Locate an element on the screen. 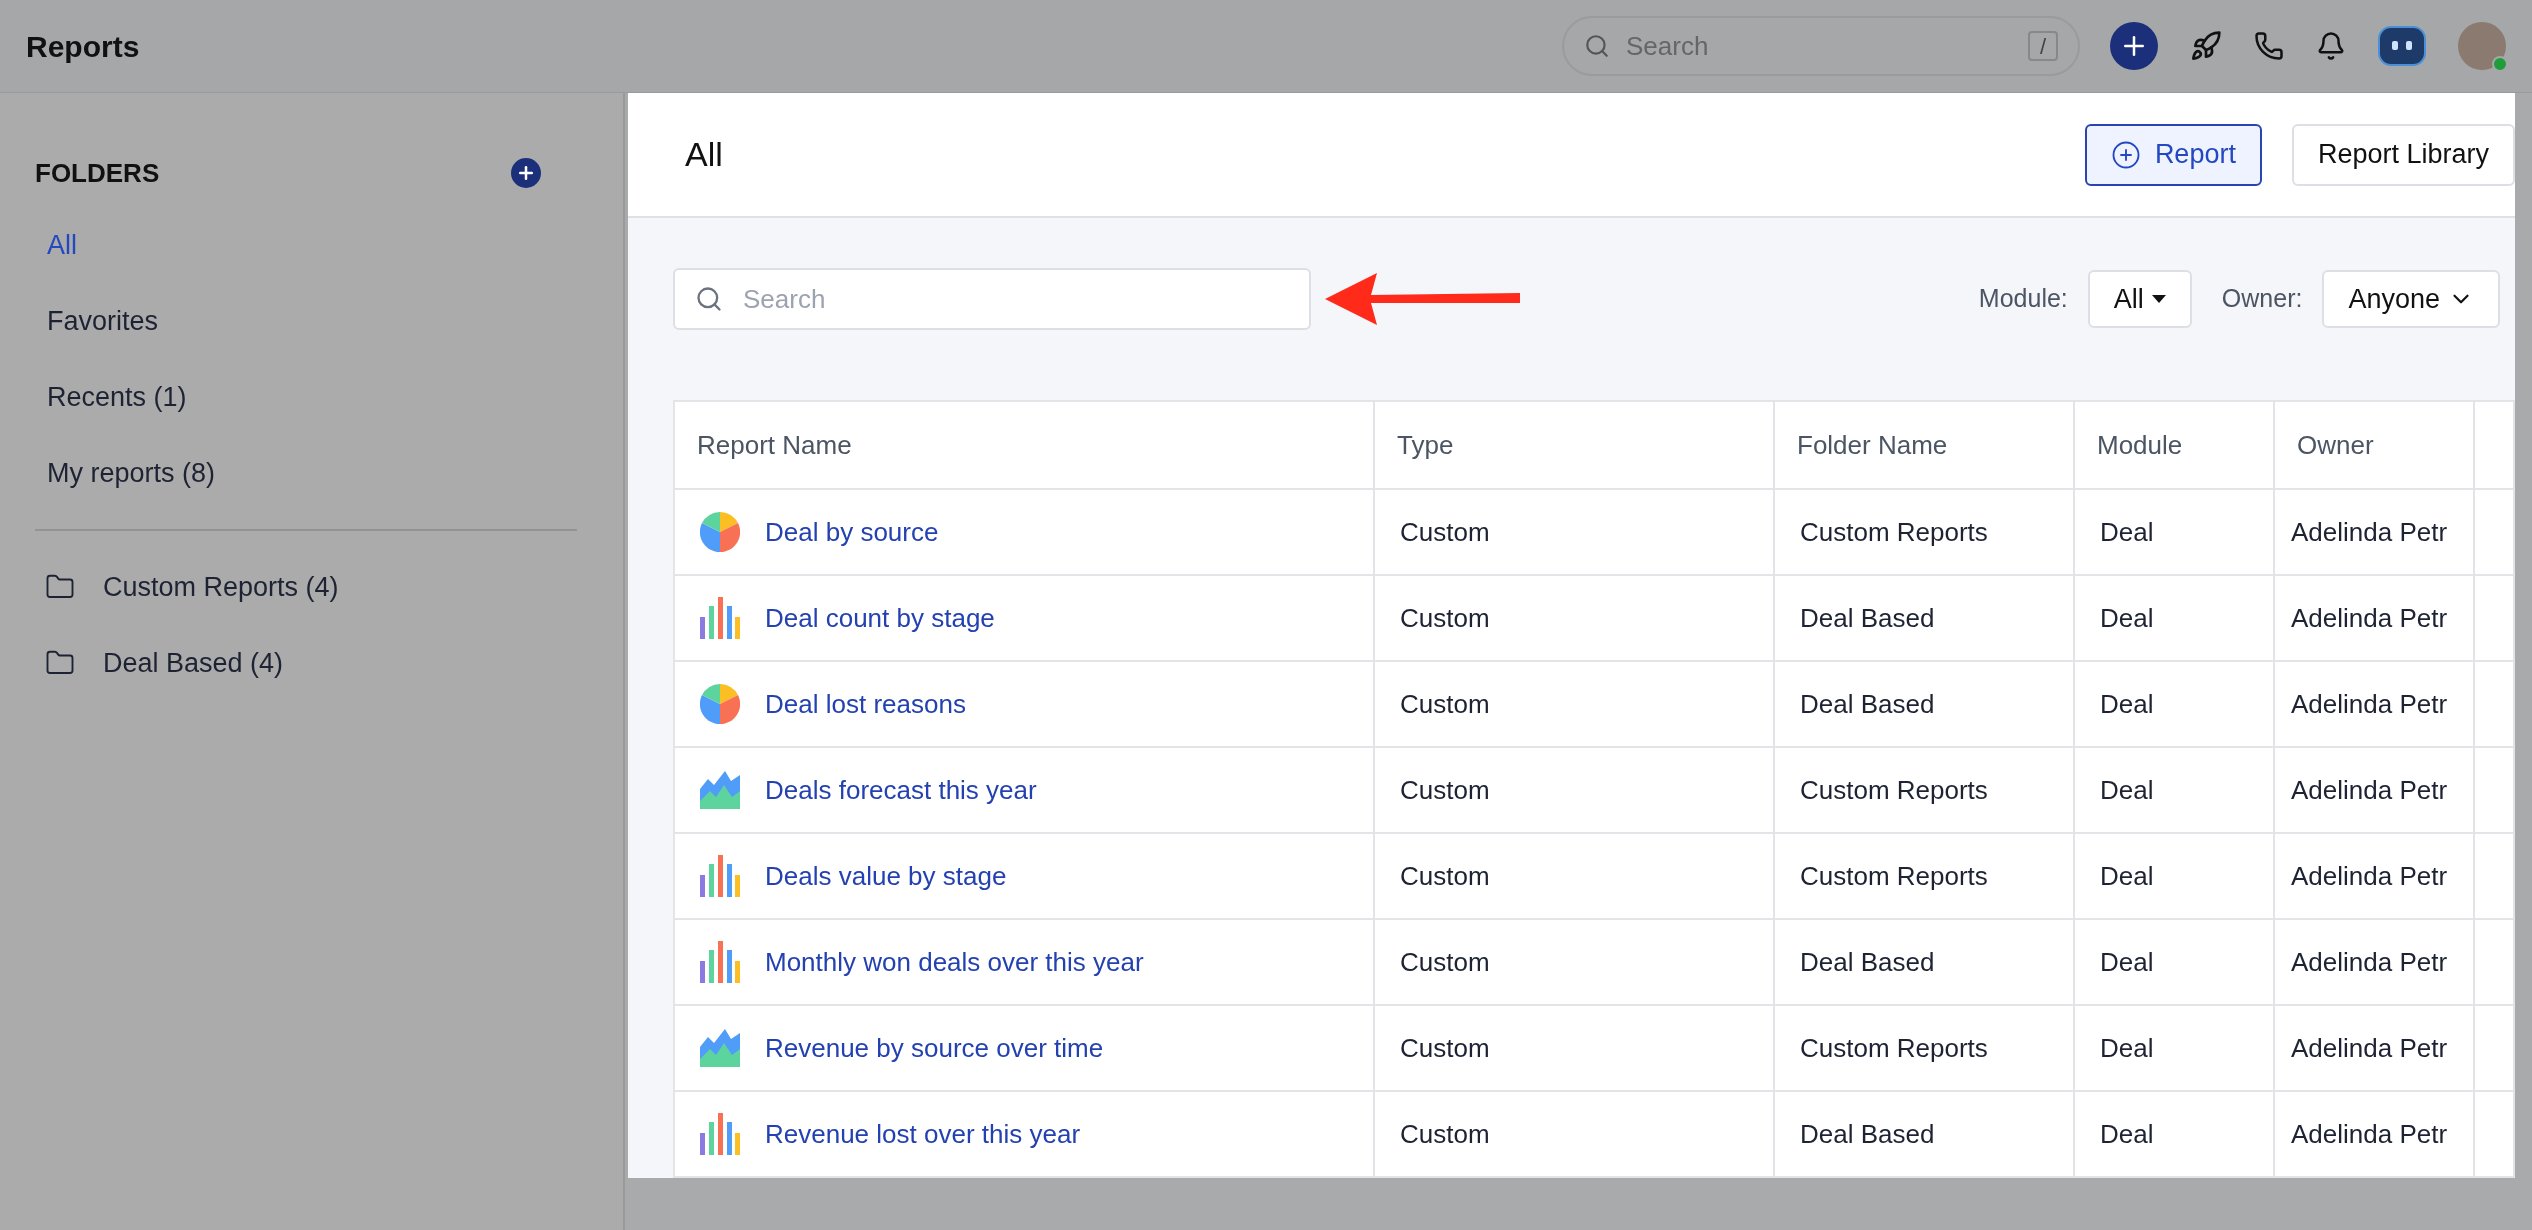 The height and width of the screenshot is (1230, 2532). search-field: Search / is located at coordinates (1821, 46).